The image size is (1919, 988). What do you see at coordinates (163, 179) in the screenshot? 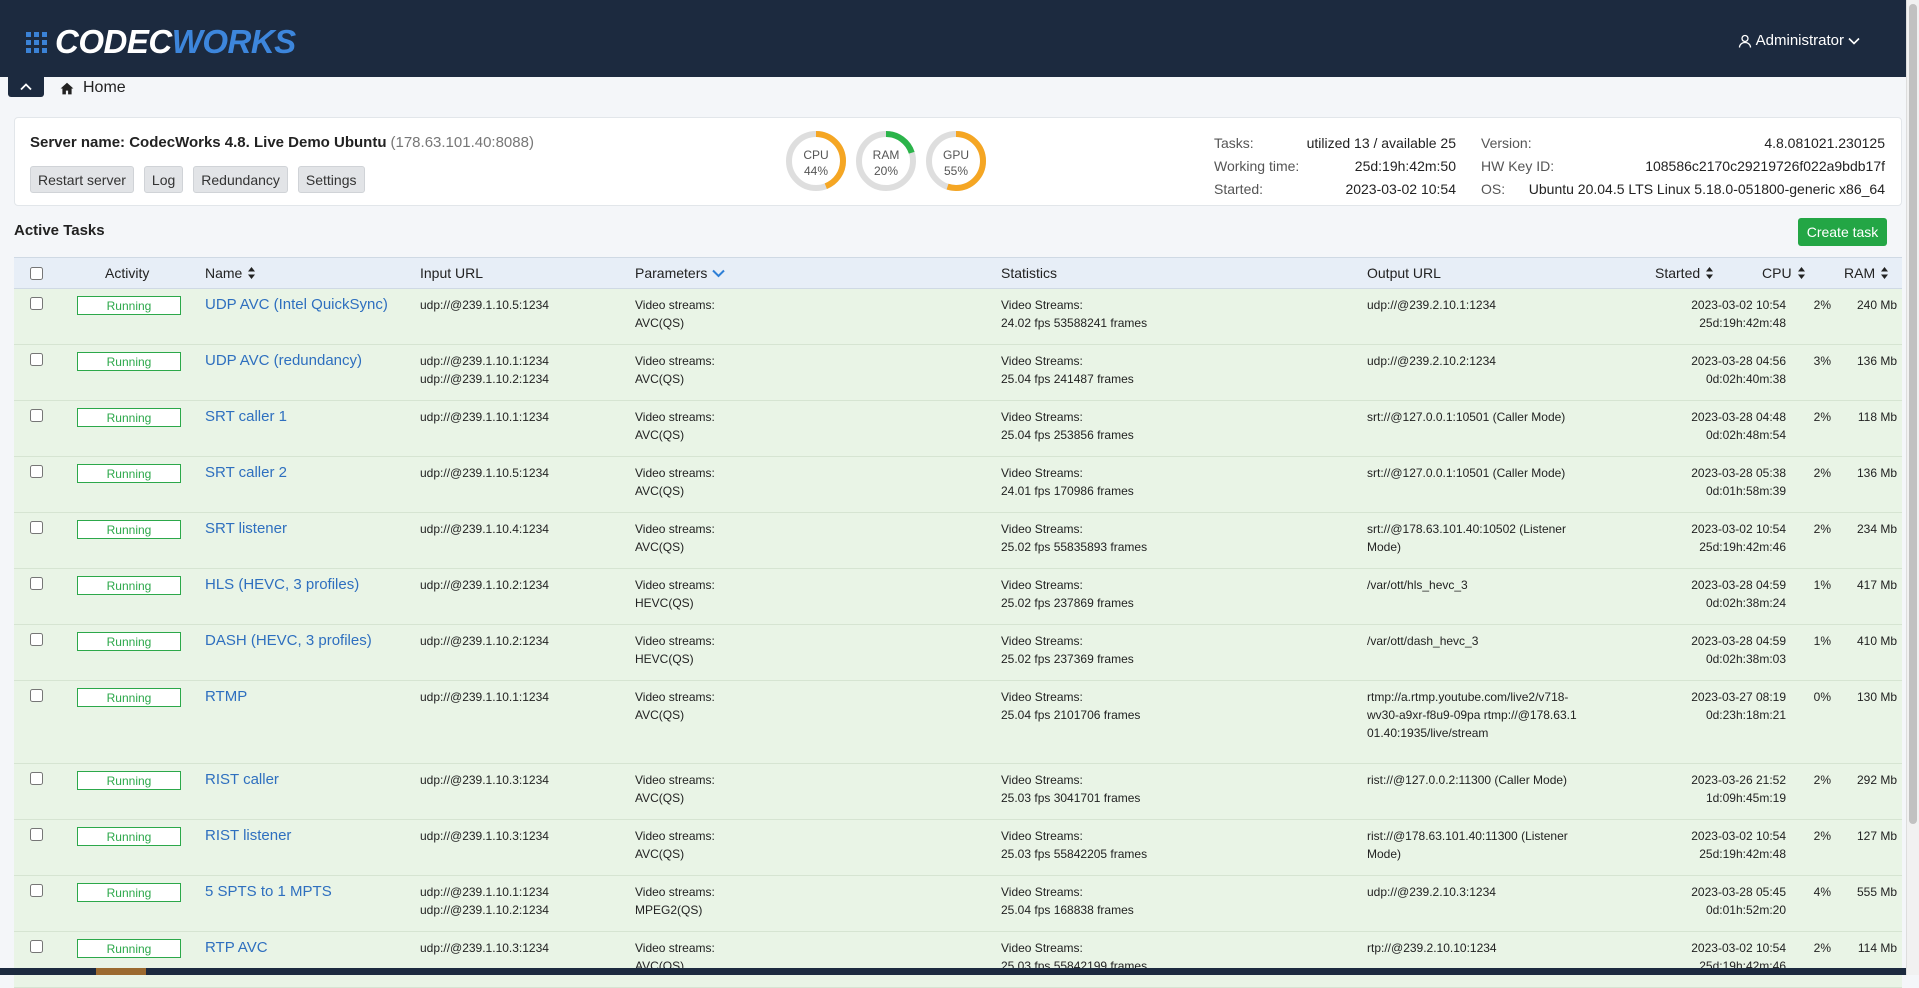
I see `log-button: Log` at bounding box center [163, 179].